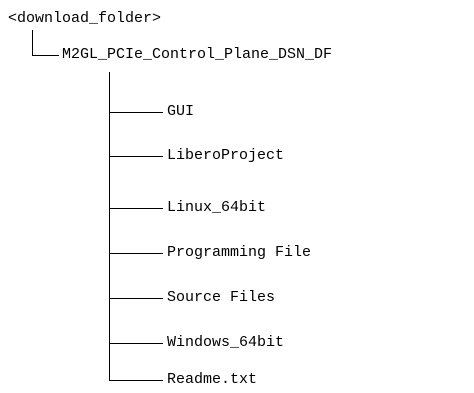  Describe the element at coordinates (85, 18) in the screenshot. I see `root-folder-label: <download_folder>` at that location.